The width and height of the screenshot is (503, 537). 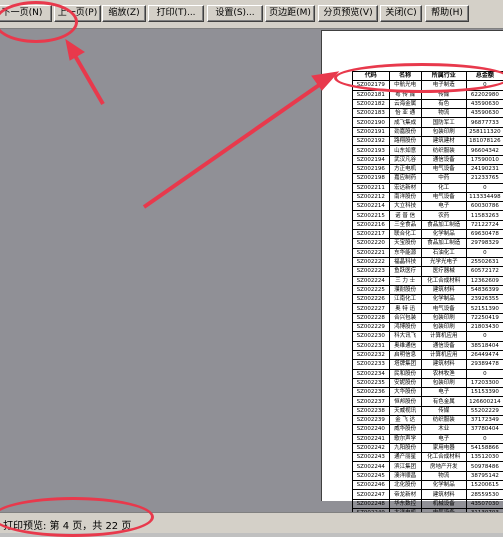 I want to click on cell-amount: 96604342, so click(x=484, y=150).